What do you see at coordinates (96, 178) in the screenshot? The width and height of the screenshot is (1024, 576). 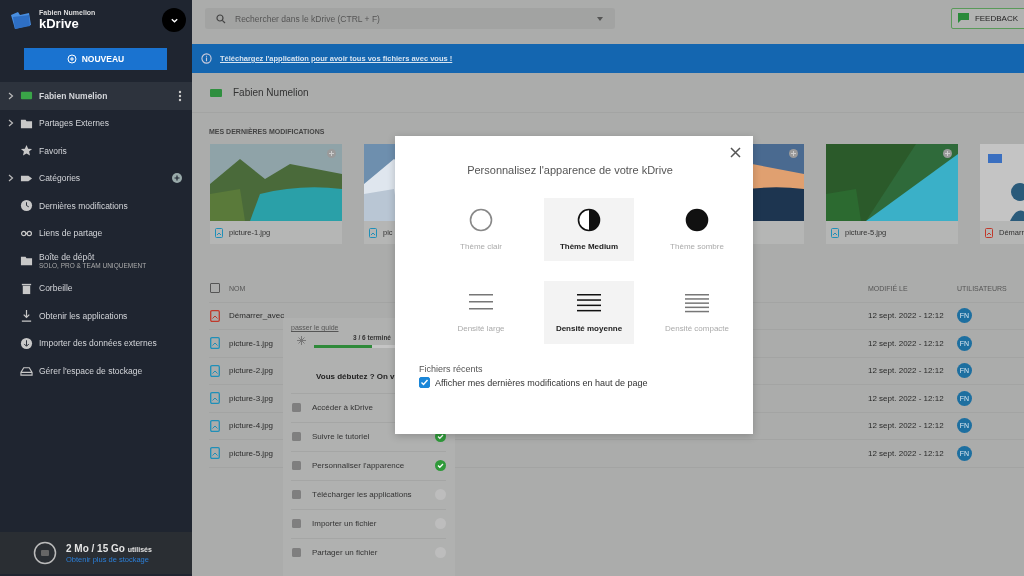 I see `sidebar-item: Catégories` at bounding box center [96, 178].